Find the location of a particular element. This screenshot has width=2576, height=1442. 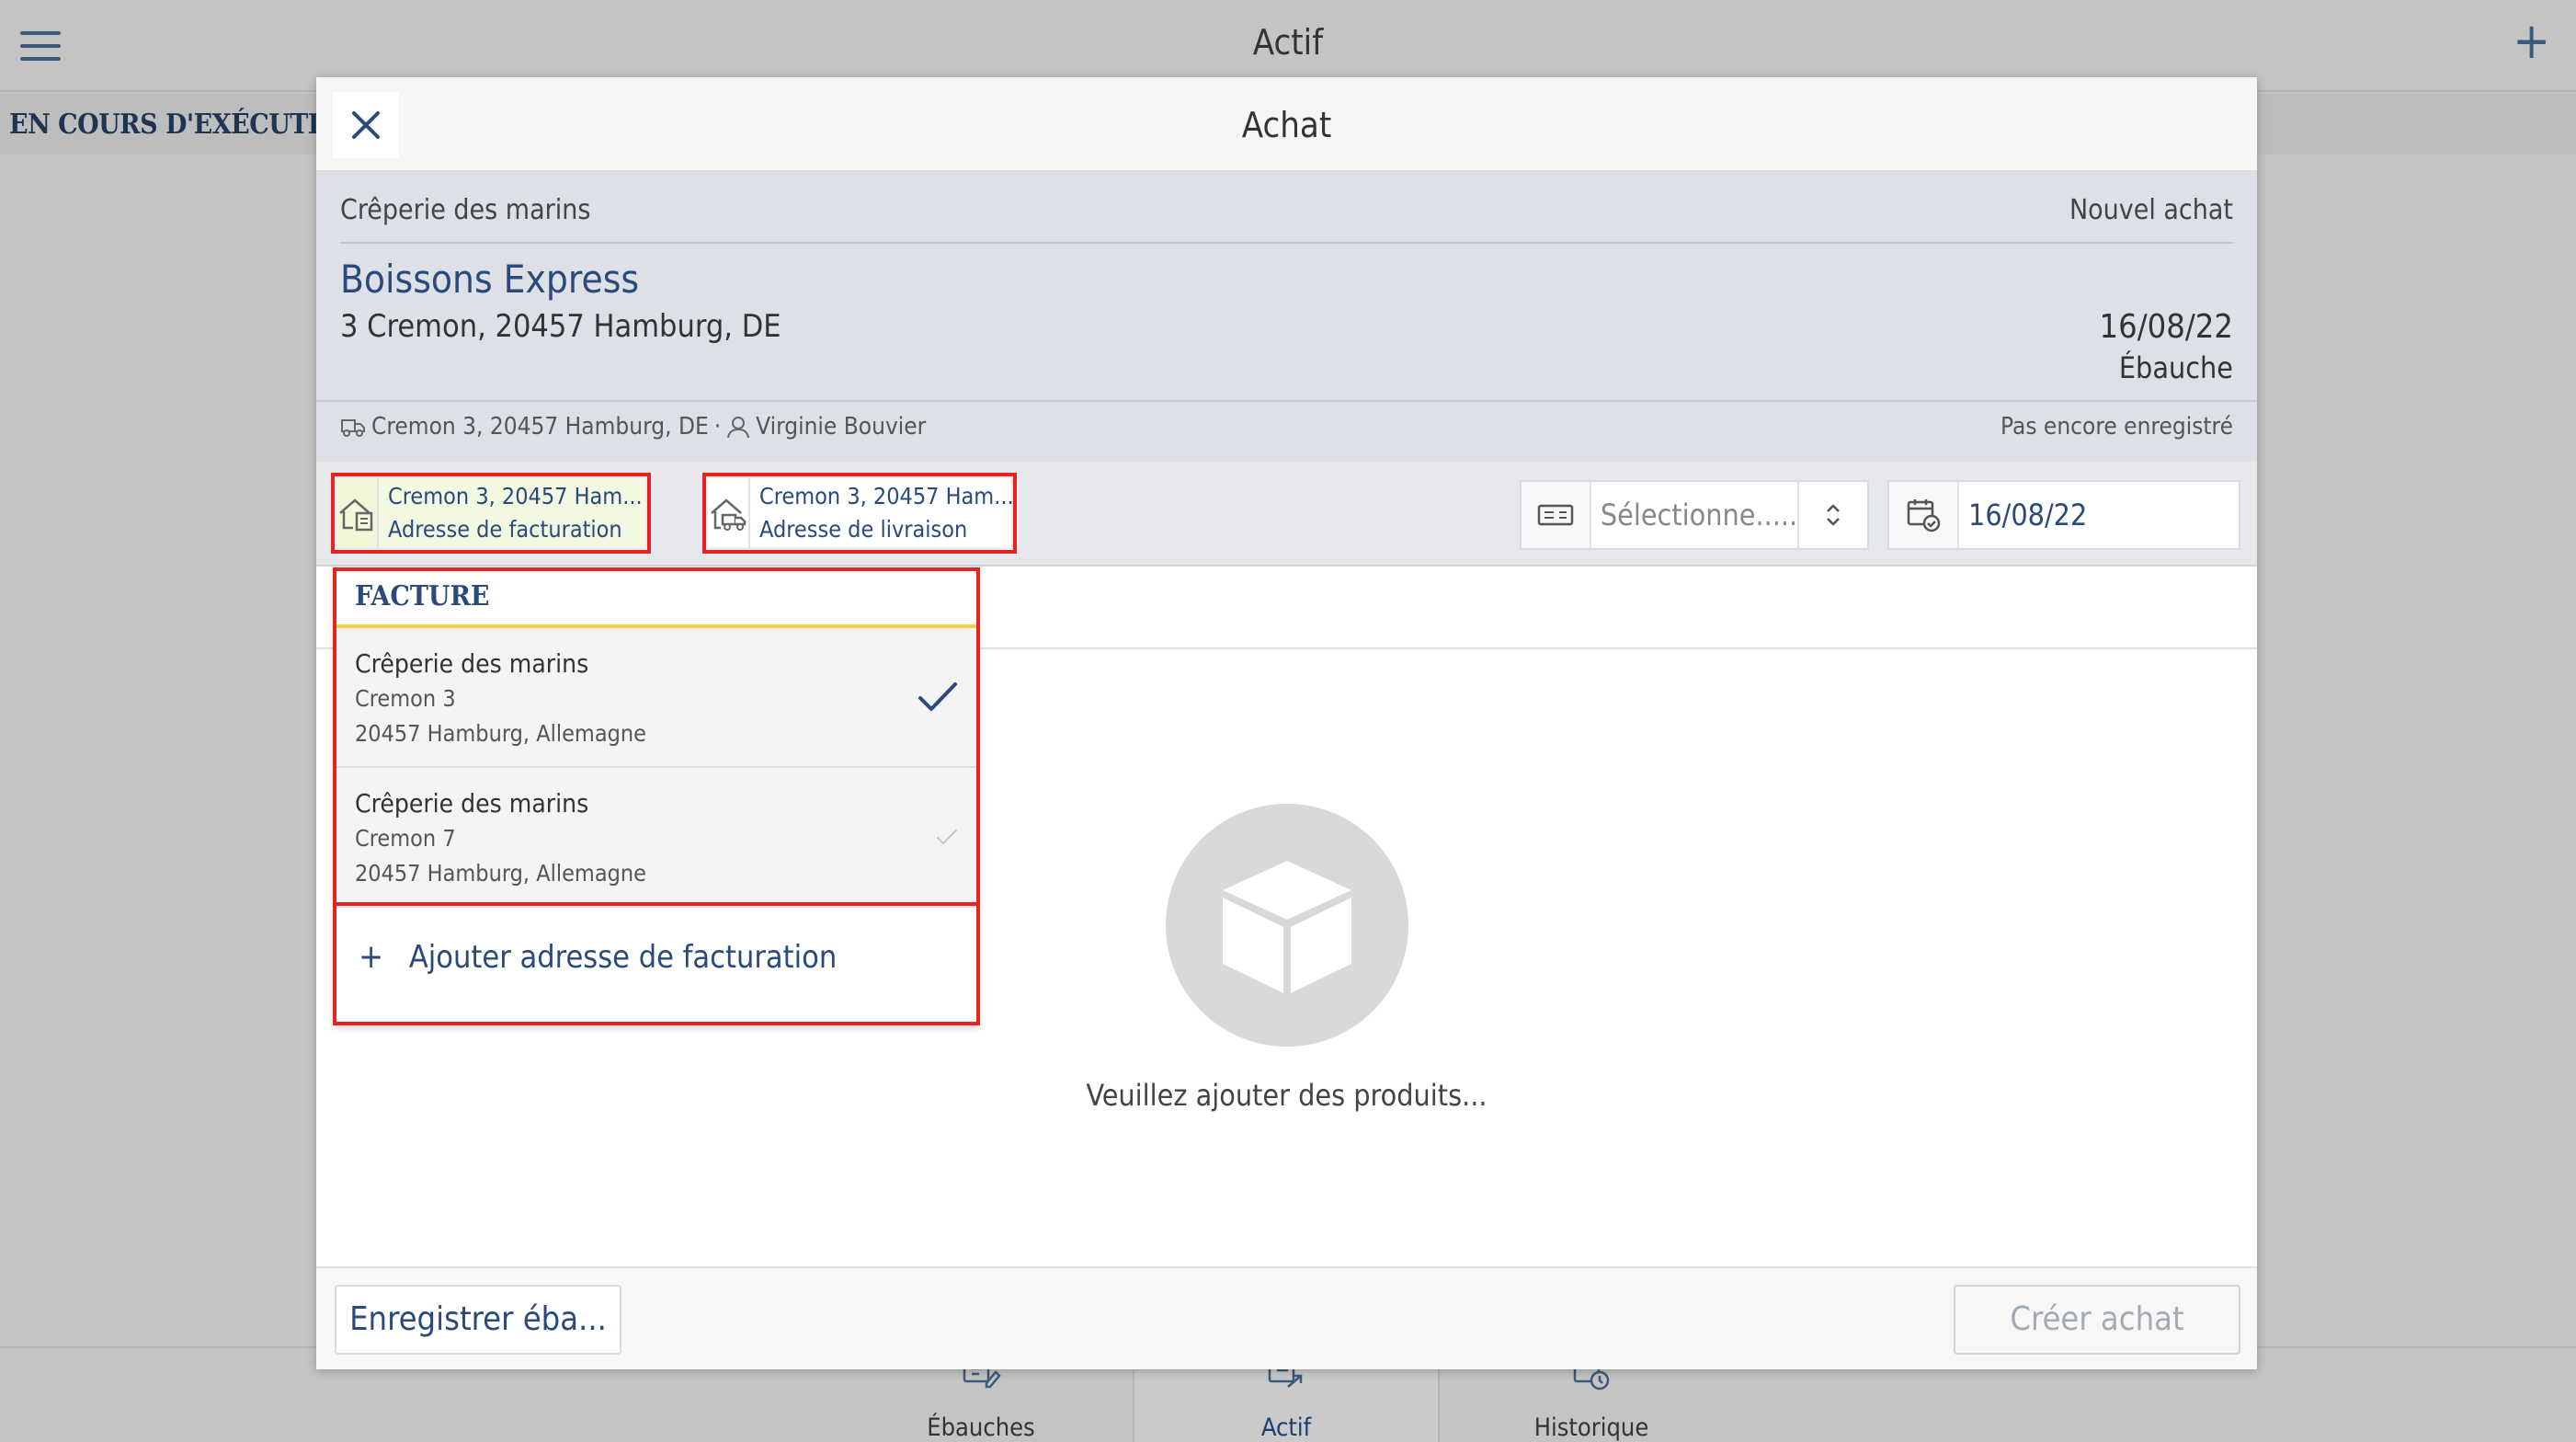

delivery-house-icon is located at coordinates (729, 513).